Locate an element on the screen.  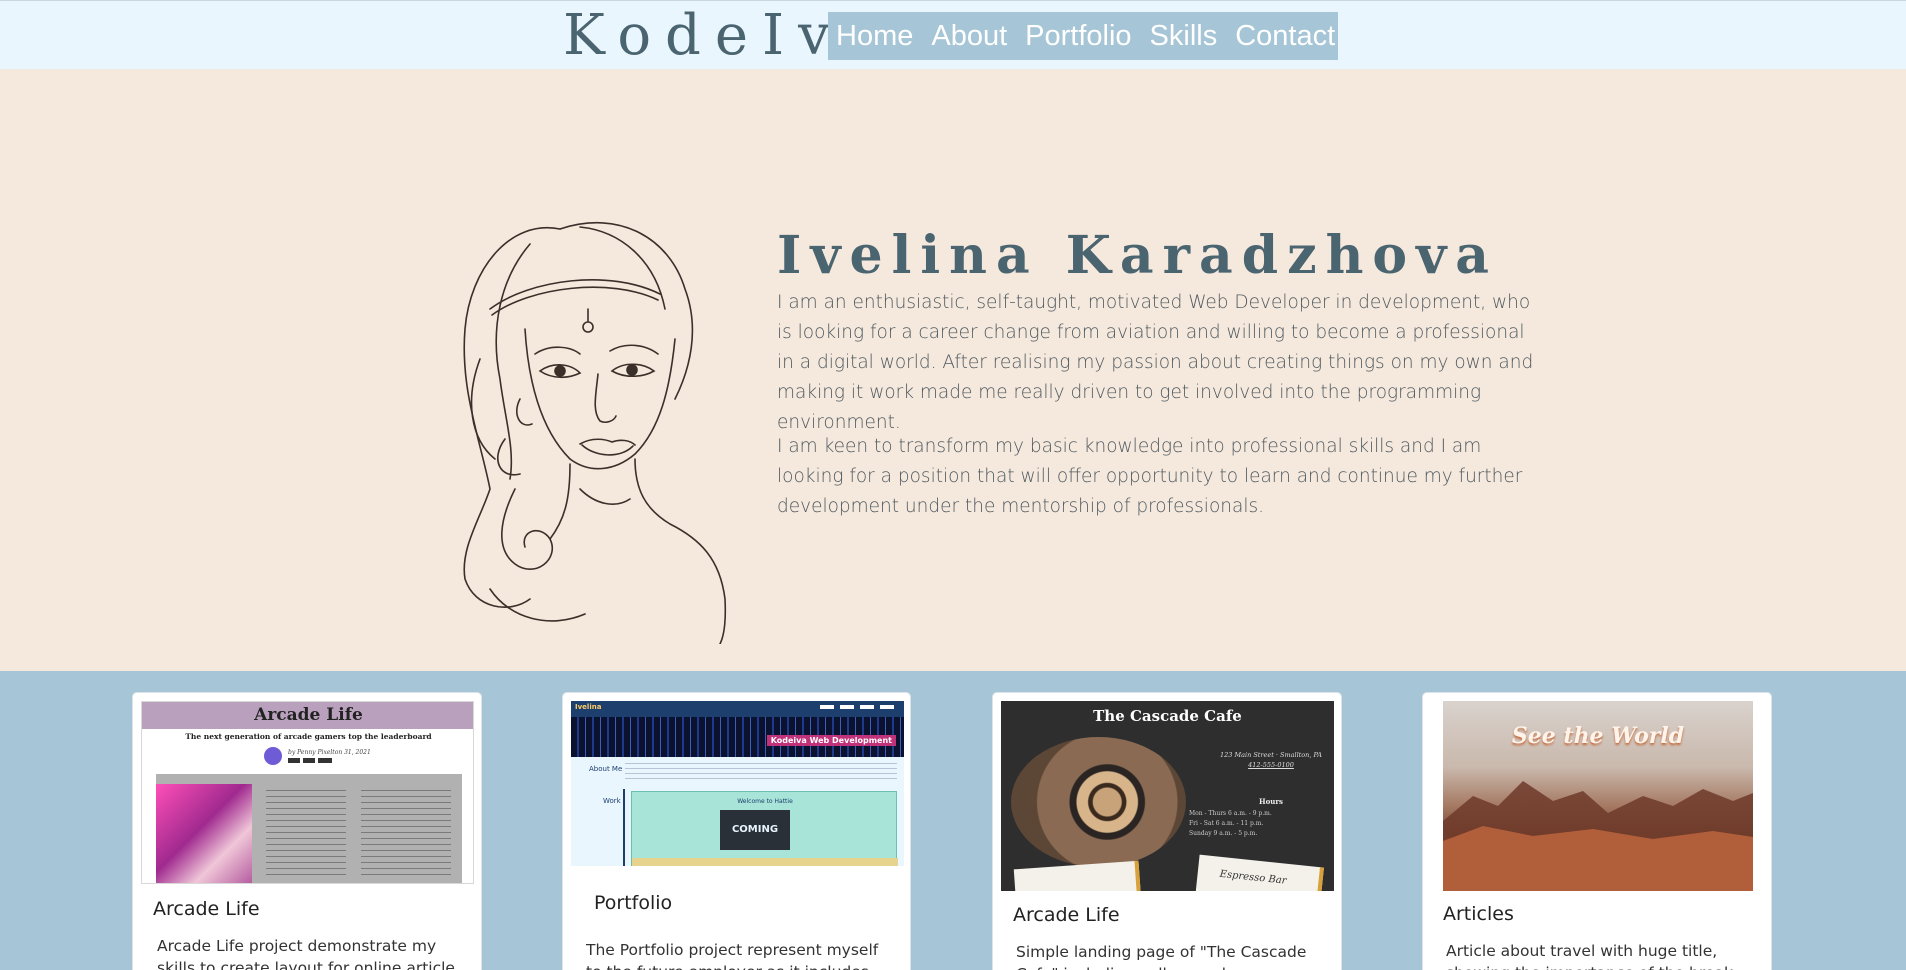
thumb-hours-row: Sunday 9 a.m. - 5 p.m. is located at coordinates (1223, 833).